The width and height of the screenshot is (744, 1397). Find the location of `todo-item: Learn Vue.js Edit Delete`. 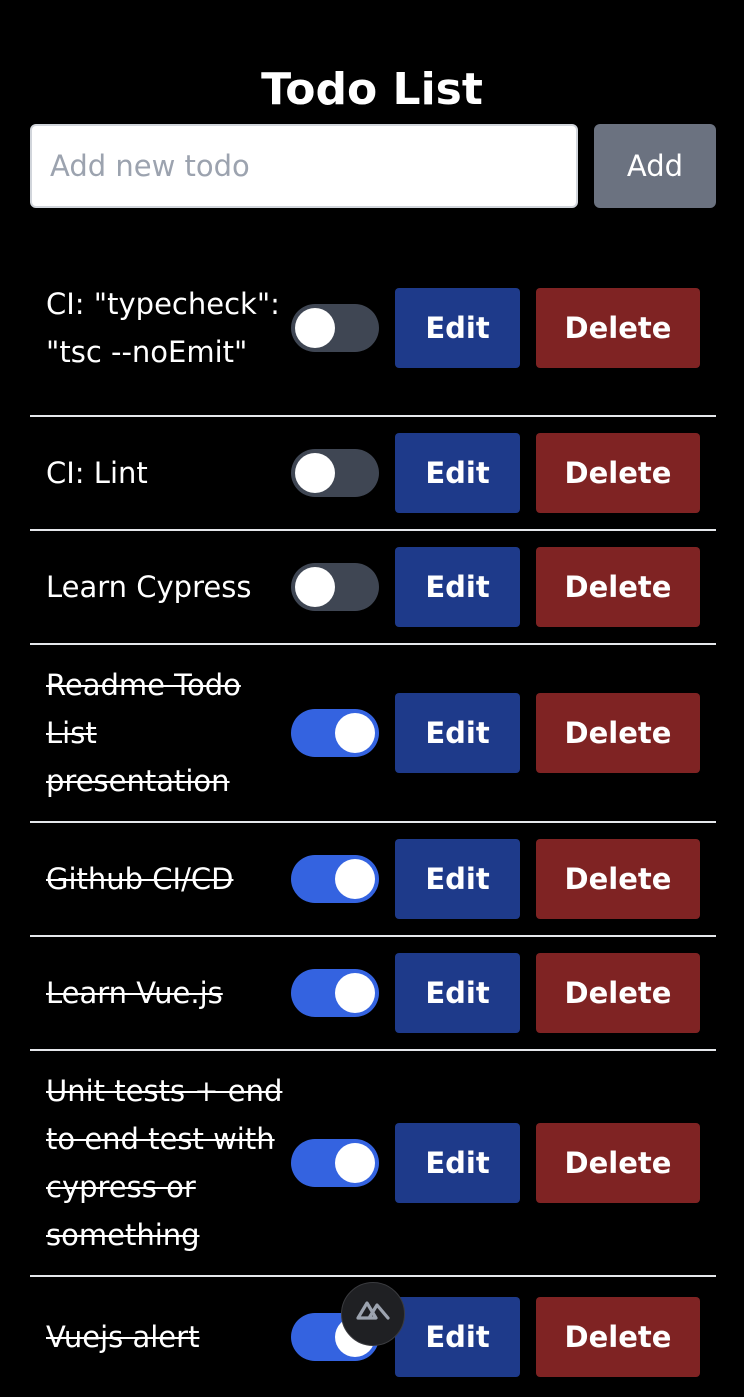

todo-item: Learn Vue.js Edit Delete is located at coordinates (373, 994).